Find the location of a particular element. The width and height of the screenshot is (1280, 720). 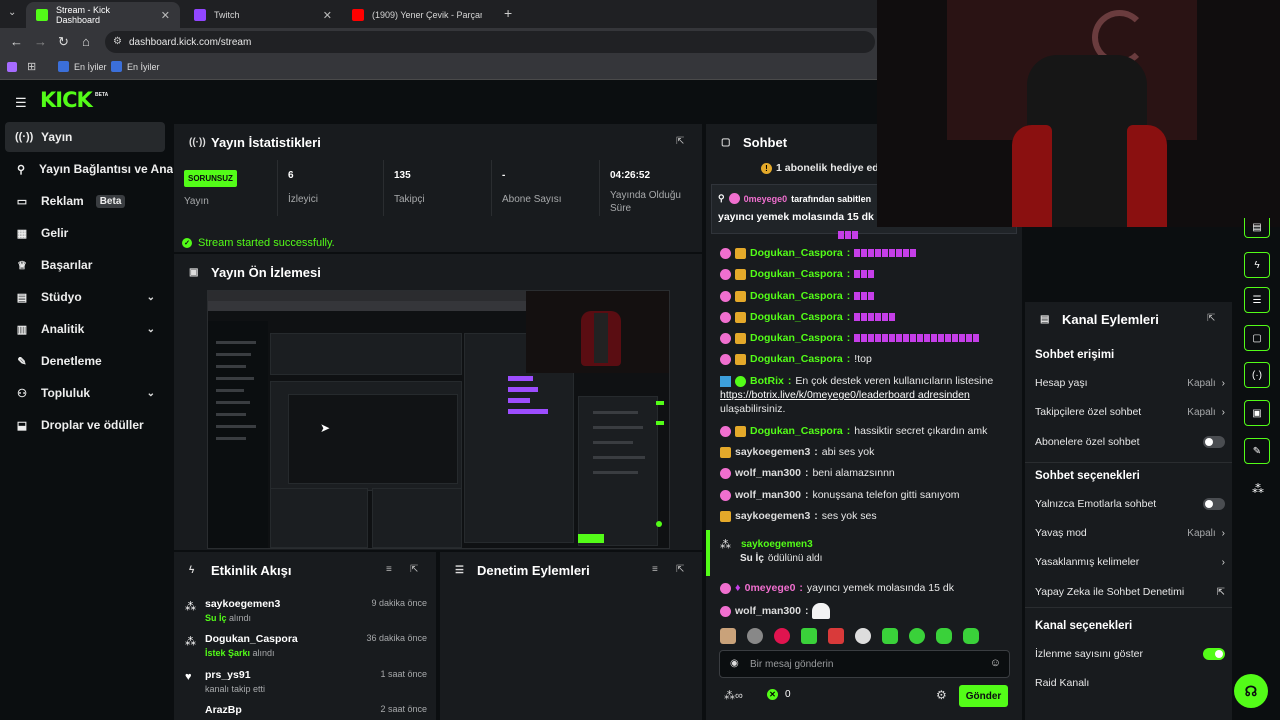

stream-preview-video: ➤ is located at coordinates (438, 419).